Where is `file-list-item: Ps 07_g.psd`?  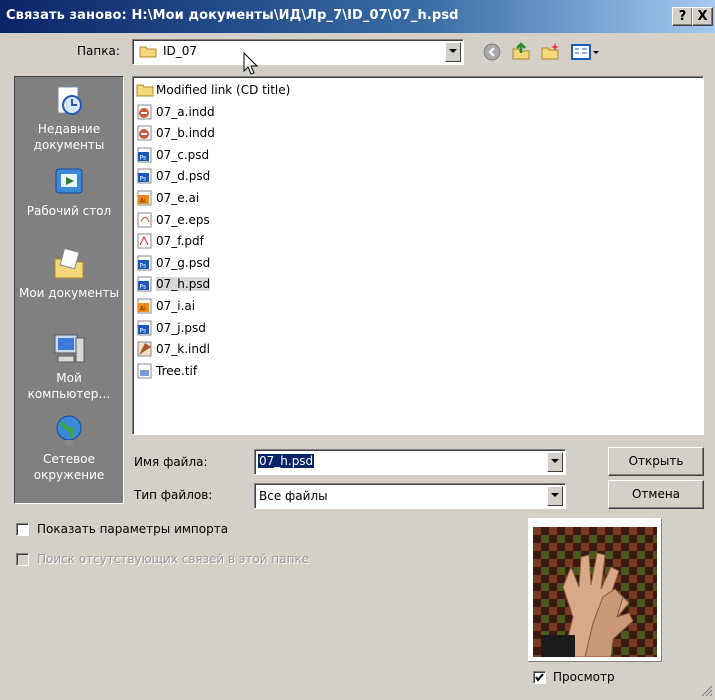
file-list-item: Ps 07_g.psd is located at coordinates (173, 263).